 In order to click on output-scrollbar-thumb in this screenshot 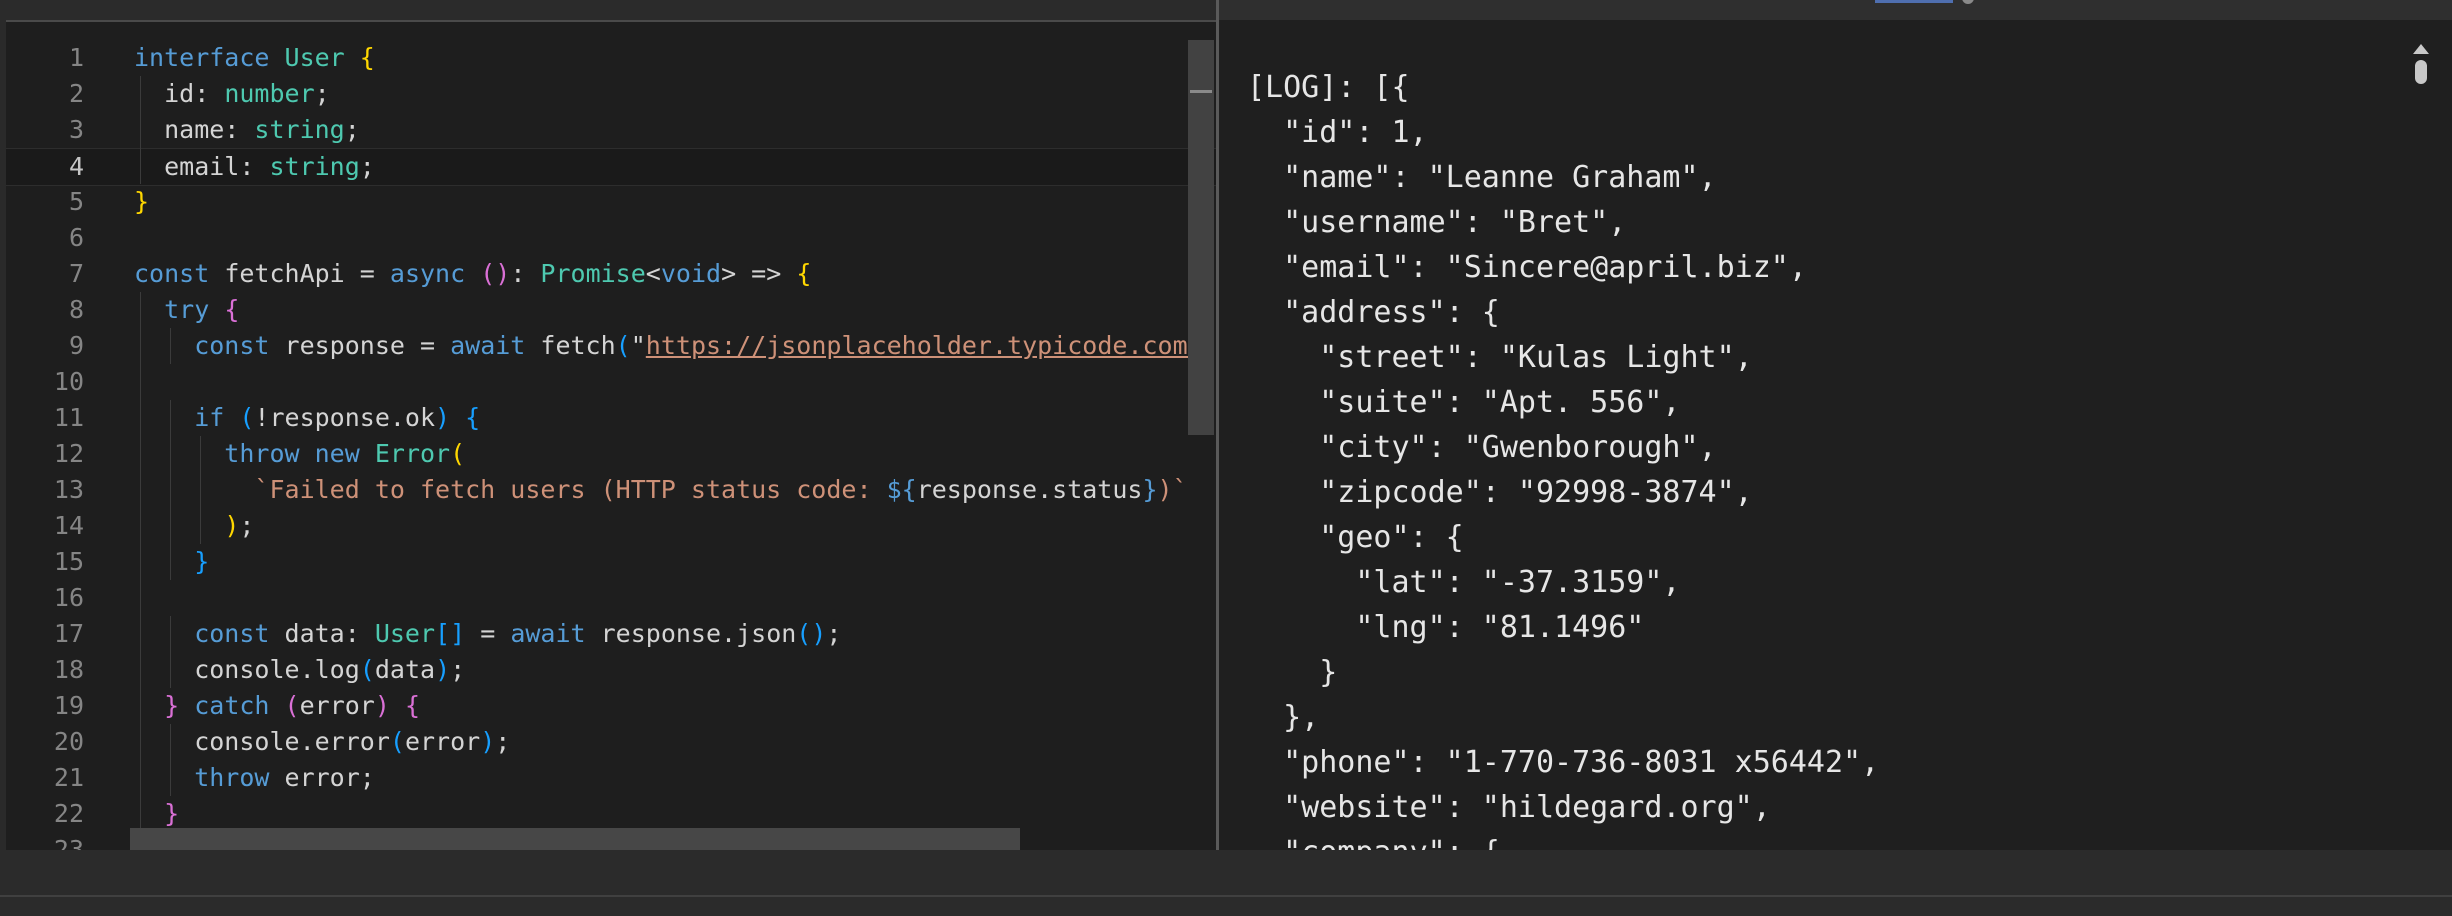, I will do `click(2421, 72)`.